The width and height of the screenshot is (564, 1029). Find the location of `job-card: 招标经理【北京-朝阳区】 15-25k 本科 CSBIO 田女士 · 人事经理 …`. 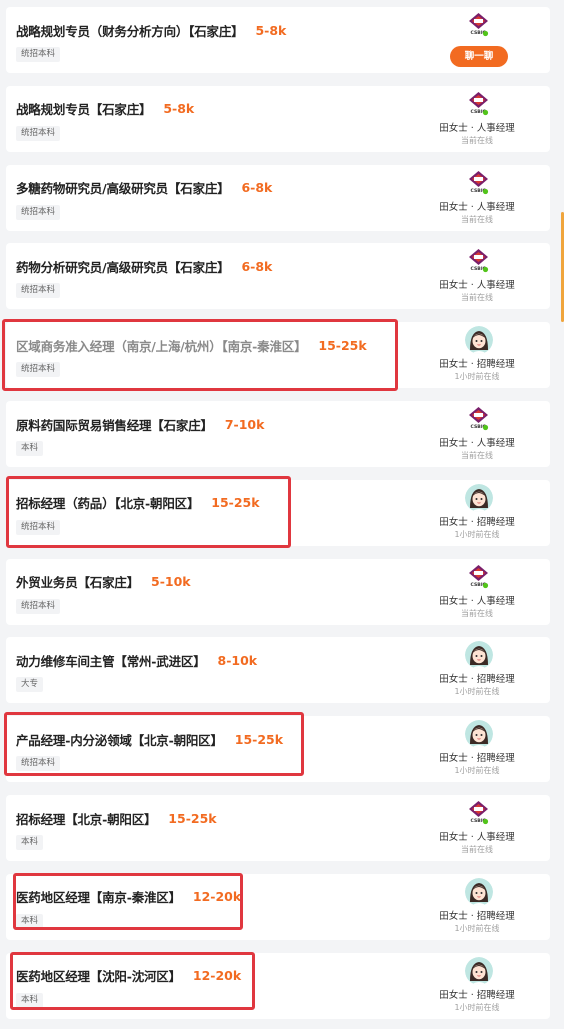

job-card: 招标经理【北京-朝阳区】 15-25k 本科 CSBIO 田女士 · 人事经理 … is located at coordinates (278, 828).